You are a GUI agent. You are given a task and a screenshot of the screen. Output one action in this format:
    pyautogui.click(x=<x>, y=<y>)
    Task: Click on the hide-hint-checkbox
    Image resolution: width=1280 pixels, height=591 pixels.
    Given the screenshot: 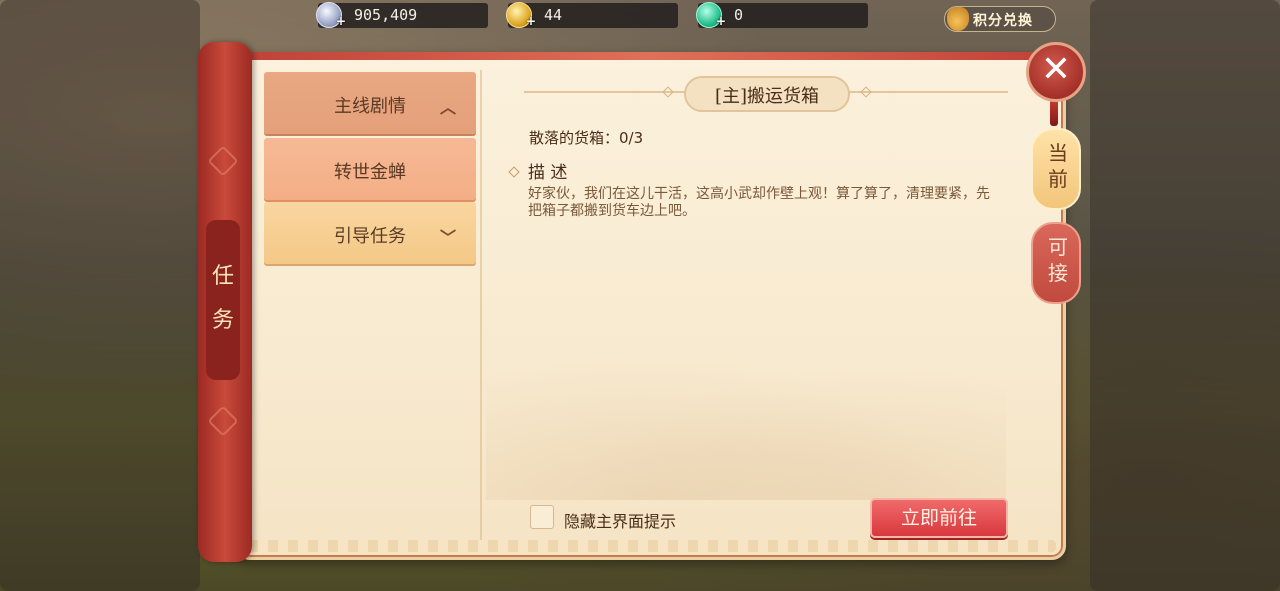 What is the action you would take?
    pyautogui.click(x=542, y=517)
    